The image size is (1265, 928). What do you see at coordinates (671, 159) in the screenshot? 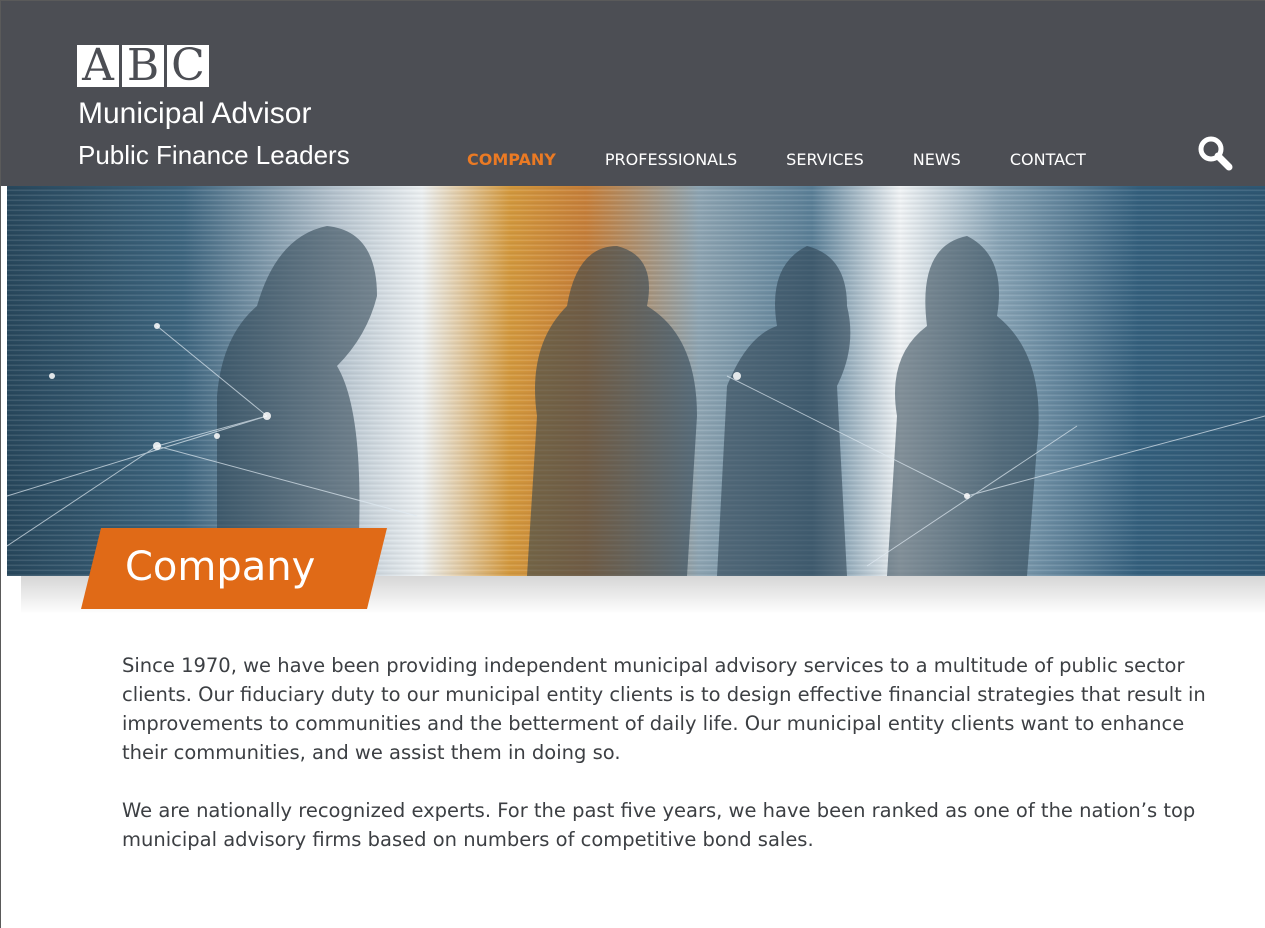
I see `nav-item-professionals: PROFESSIONALS` at bounding box center [671, 159].